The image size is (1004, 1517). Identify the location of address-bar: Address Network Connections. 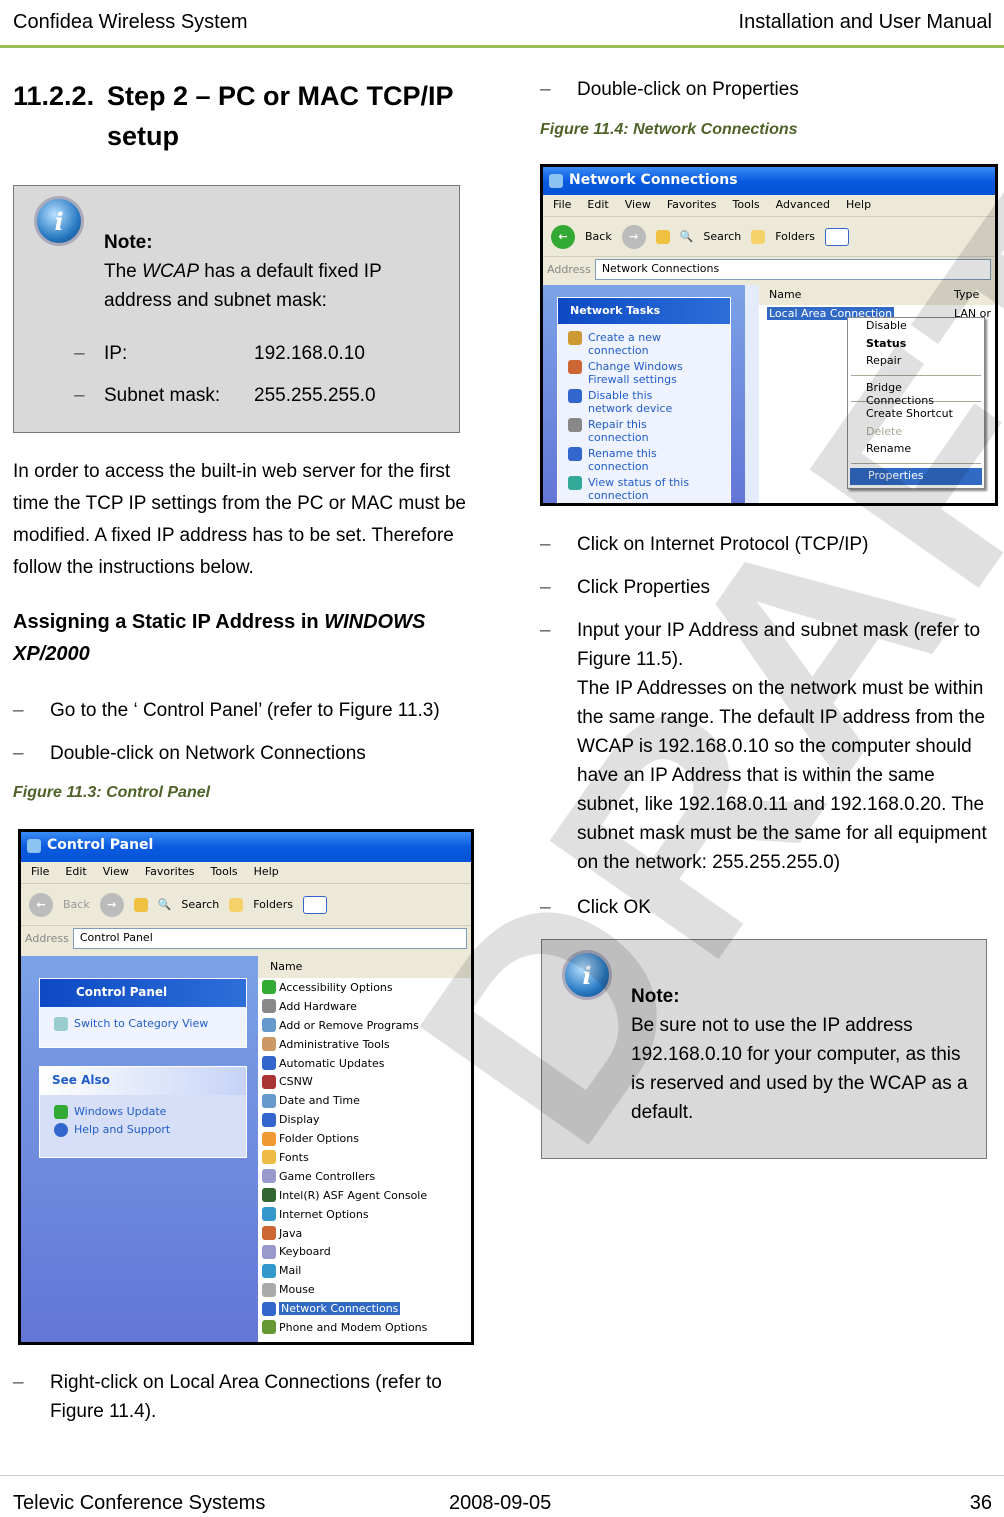
(769, 269).